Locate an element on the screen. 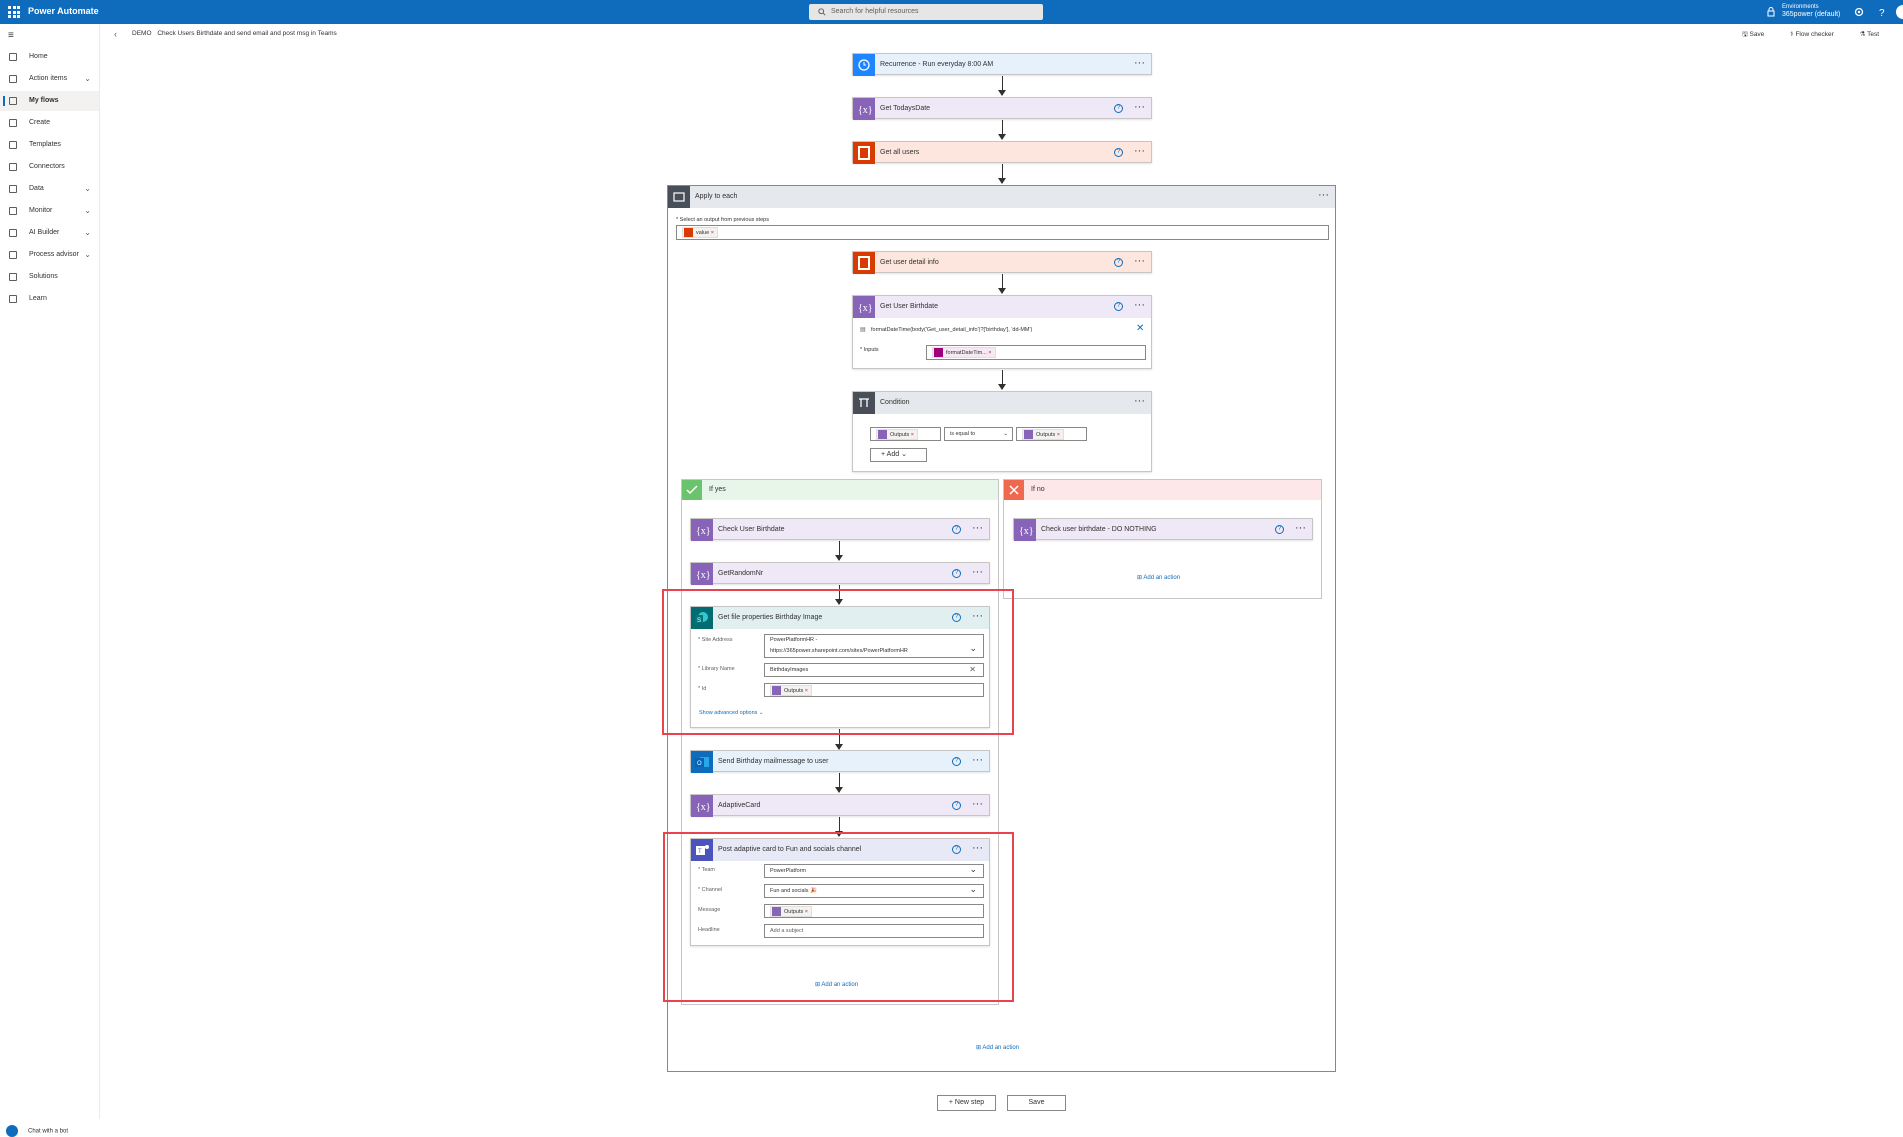  sidebar-item-monitor: Monitor ⌄ is located at coordinates (49, 211).